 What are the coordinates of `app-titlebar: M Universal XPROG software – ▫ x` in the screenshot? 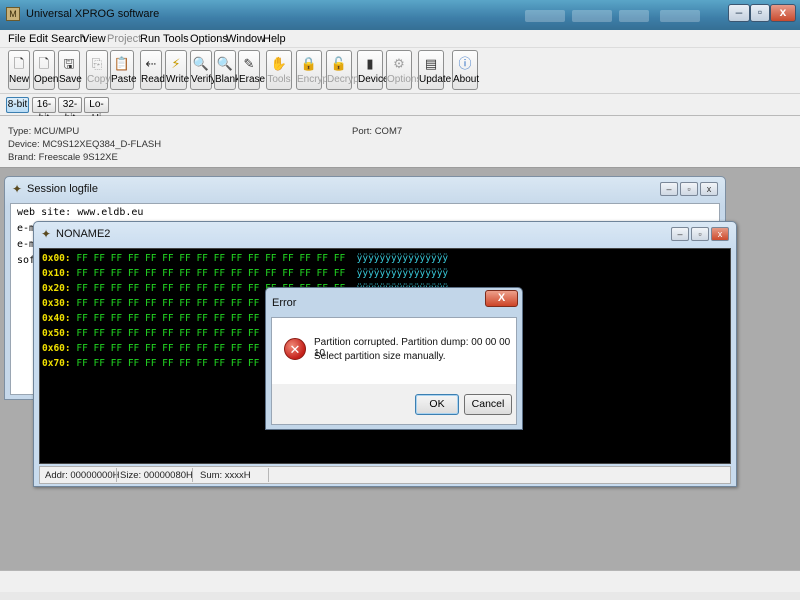 It's located at (400, 15).